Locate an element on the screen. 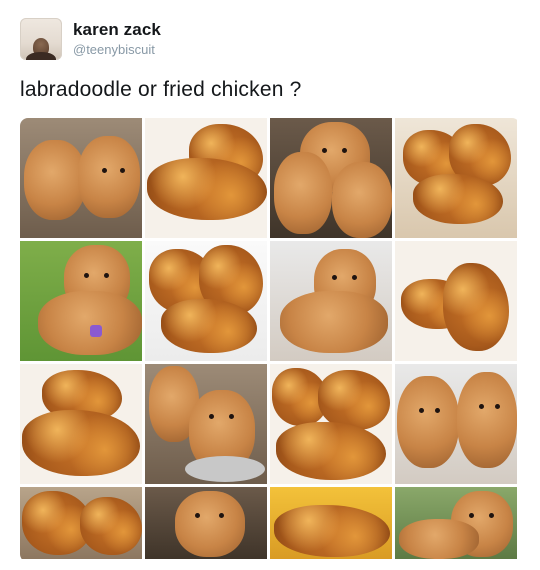 The width and height of the screenshot is (540, 570). avatar-shoulders is located at coordinates (41, 56).